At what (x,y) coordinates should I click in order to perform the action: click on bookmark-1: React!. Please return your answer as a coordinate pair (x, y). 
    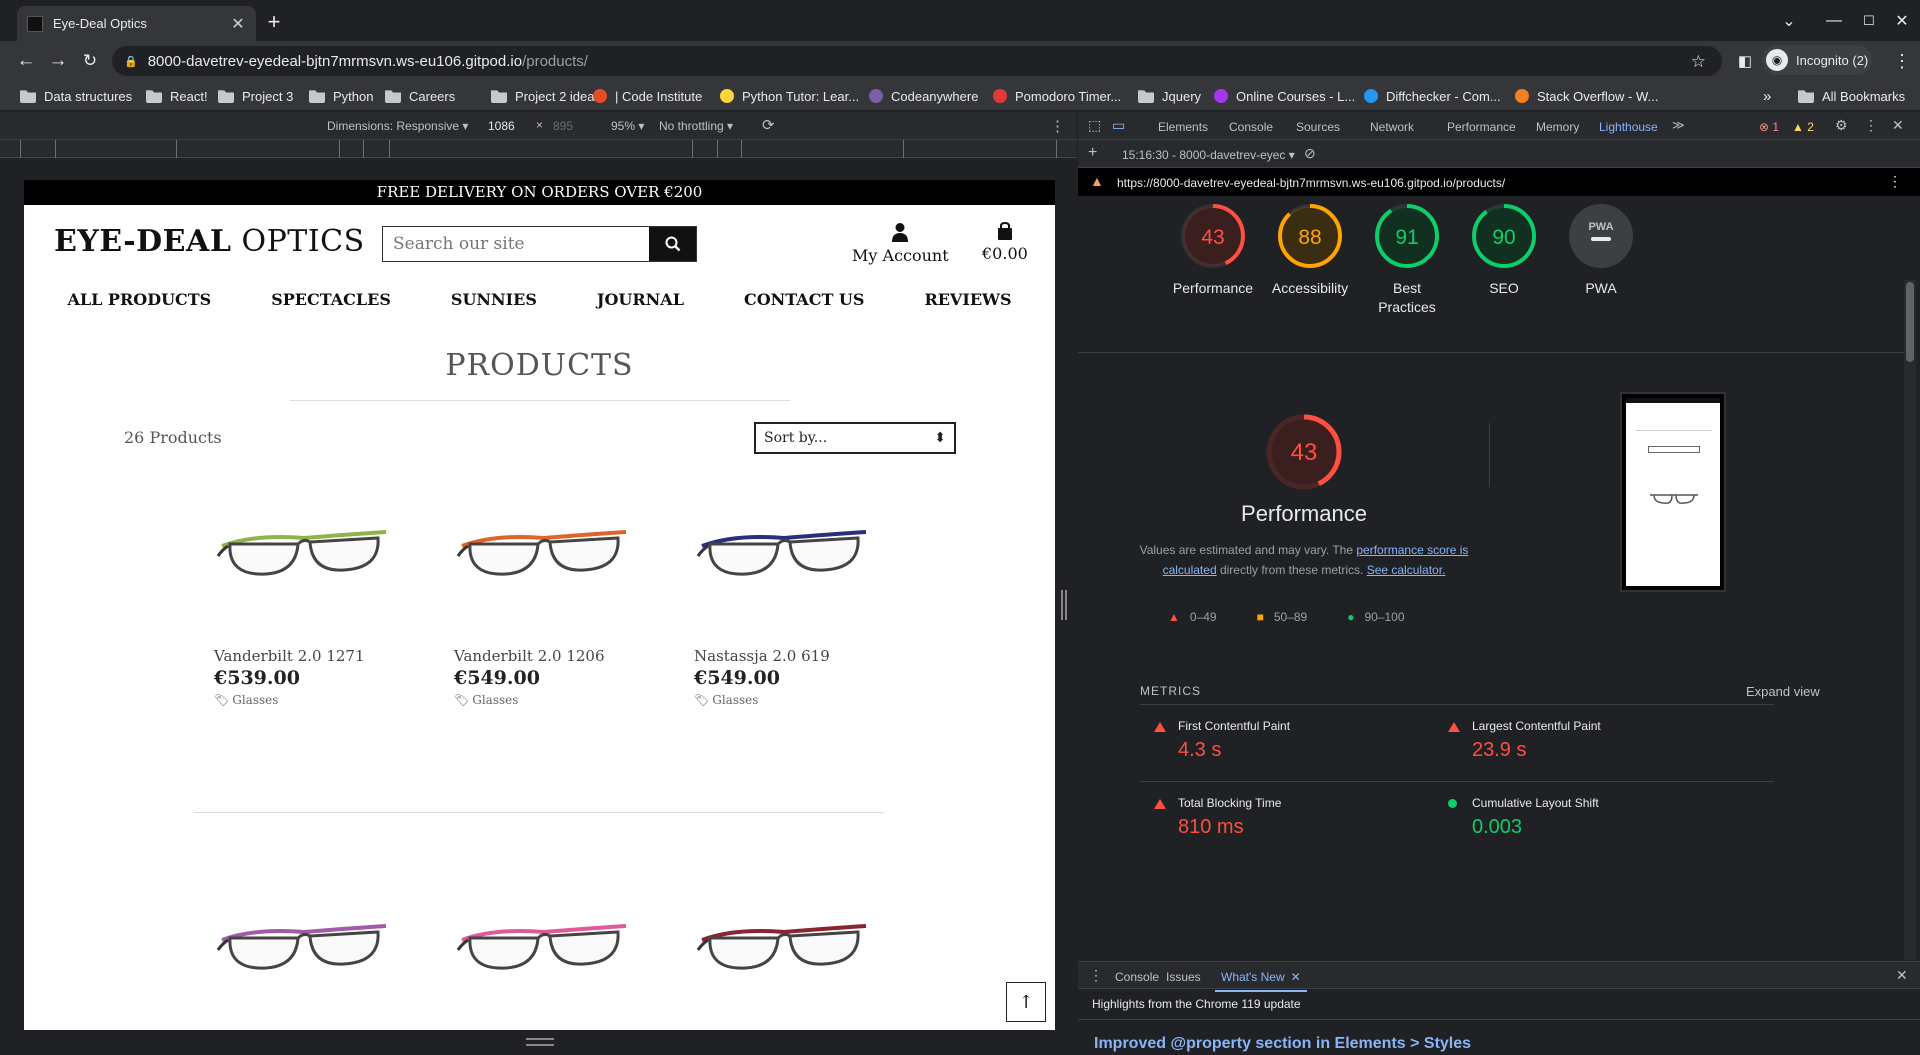
    Looking at the image, I should click on (177, 96).